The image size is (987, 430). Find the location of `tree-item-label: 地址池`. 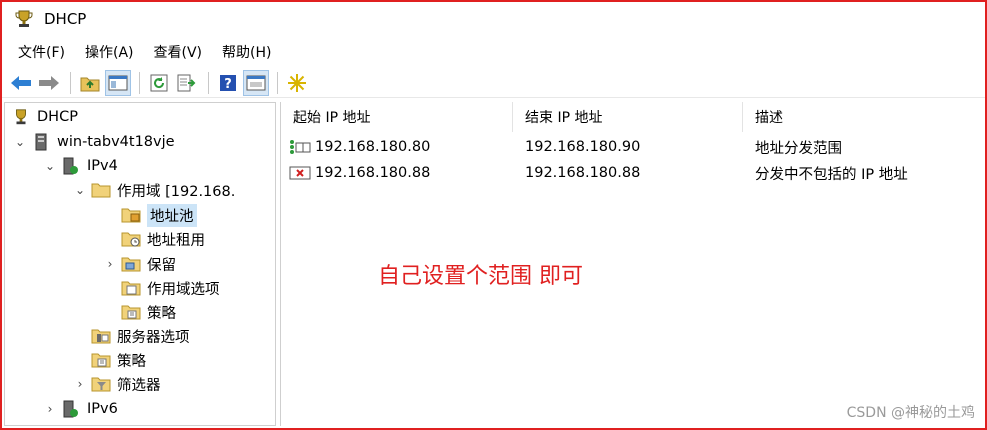

tree-item-label: 地址池 is located at coordinates (172, 215).